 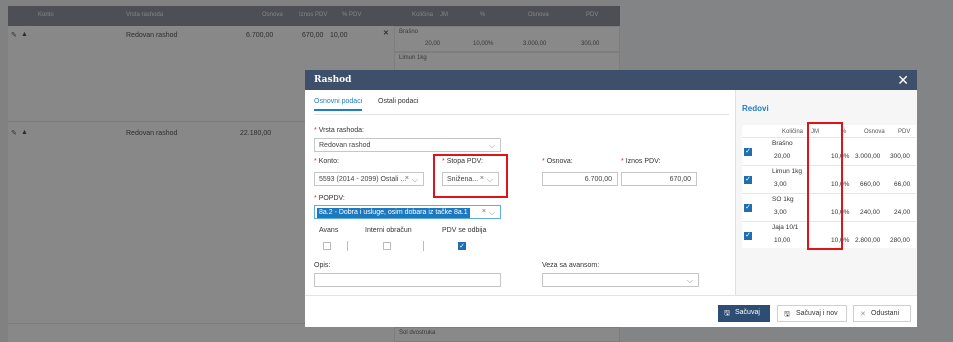 What do you see at coordinates (407, 280) in the screenshot?
I see `opis-input` at bounding box center [407, 280].